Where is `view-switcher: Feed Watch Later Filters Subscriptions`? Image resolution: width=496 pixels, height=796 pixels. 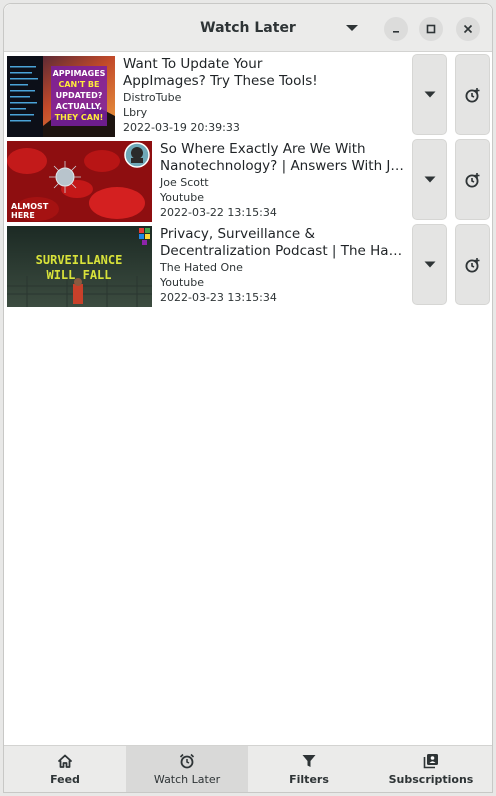 view-switcher: Feed Watch Later Filters Subscriptions is located at coordinates (248, 768).